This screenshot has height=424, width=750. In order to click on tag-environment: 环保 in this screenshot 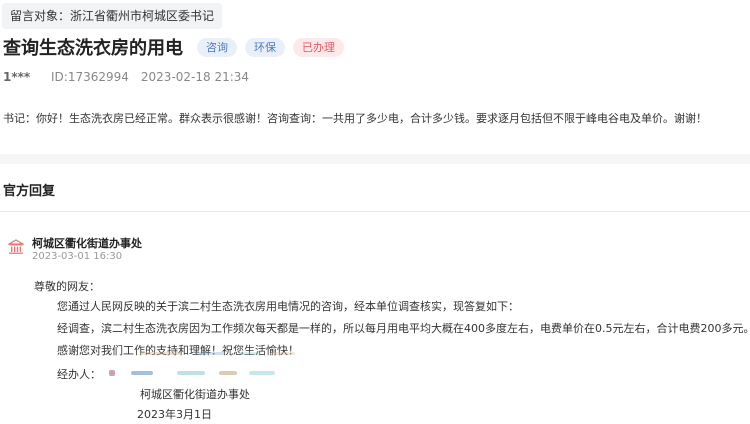, I will do `click(265, 47)`.